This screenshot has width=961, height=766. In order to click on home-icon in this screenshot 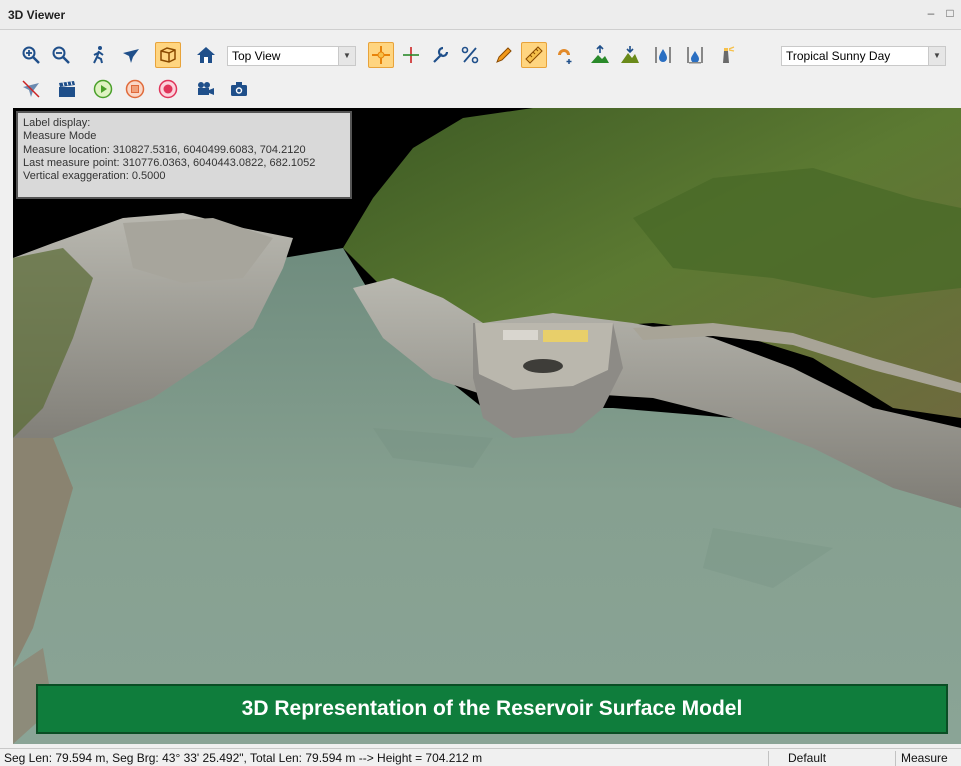, I will do `click(206, 55)`.